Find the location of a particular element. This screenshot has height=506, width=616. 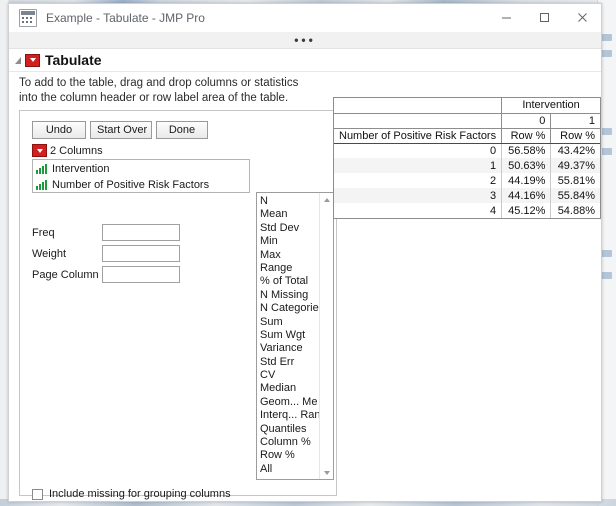

row-label-header: Number of Positive Risk Factors is located at coordinates (418, 136).